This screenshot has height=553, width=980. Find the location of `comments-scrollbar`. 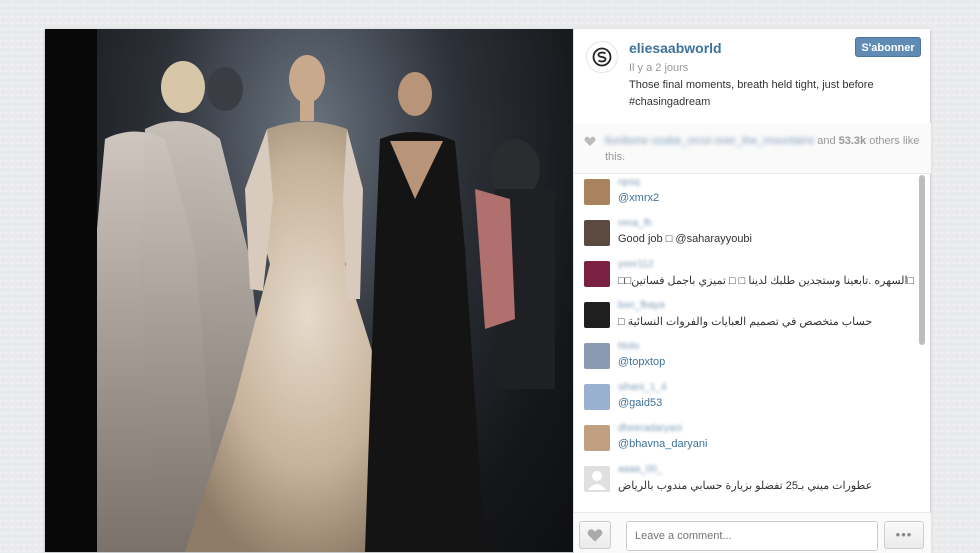

comments-scrollbar is located at coordinates (922, 260).